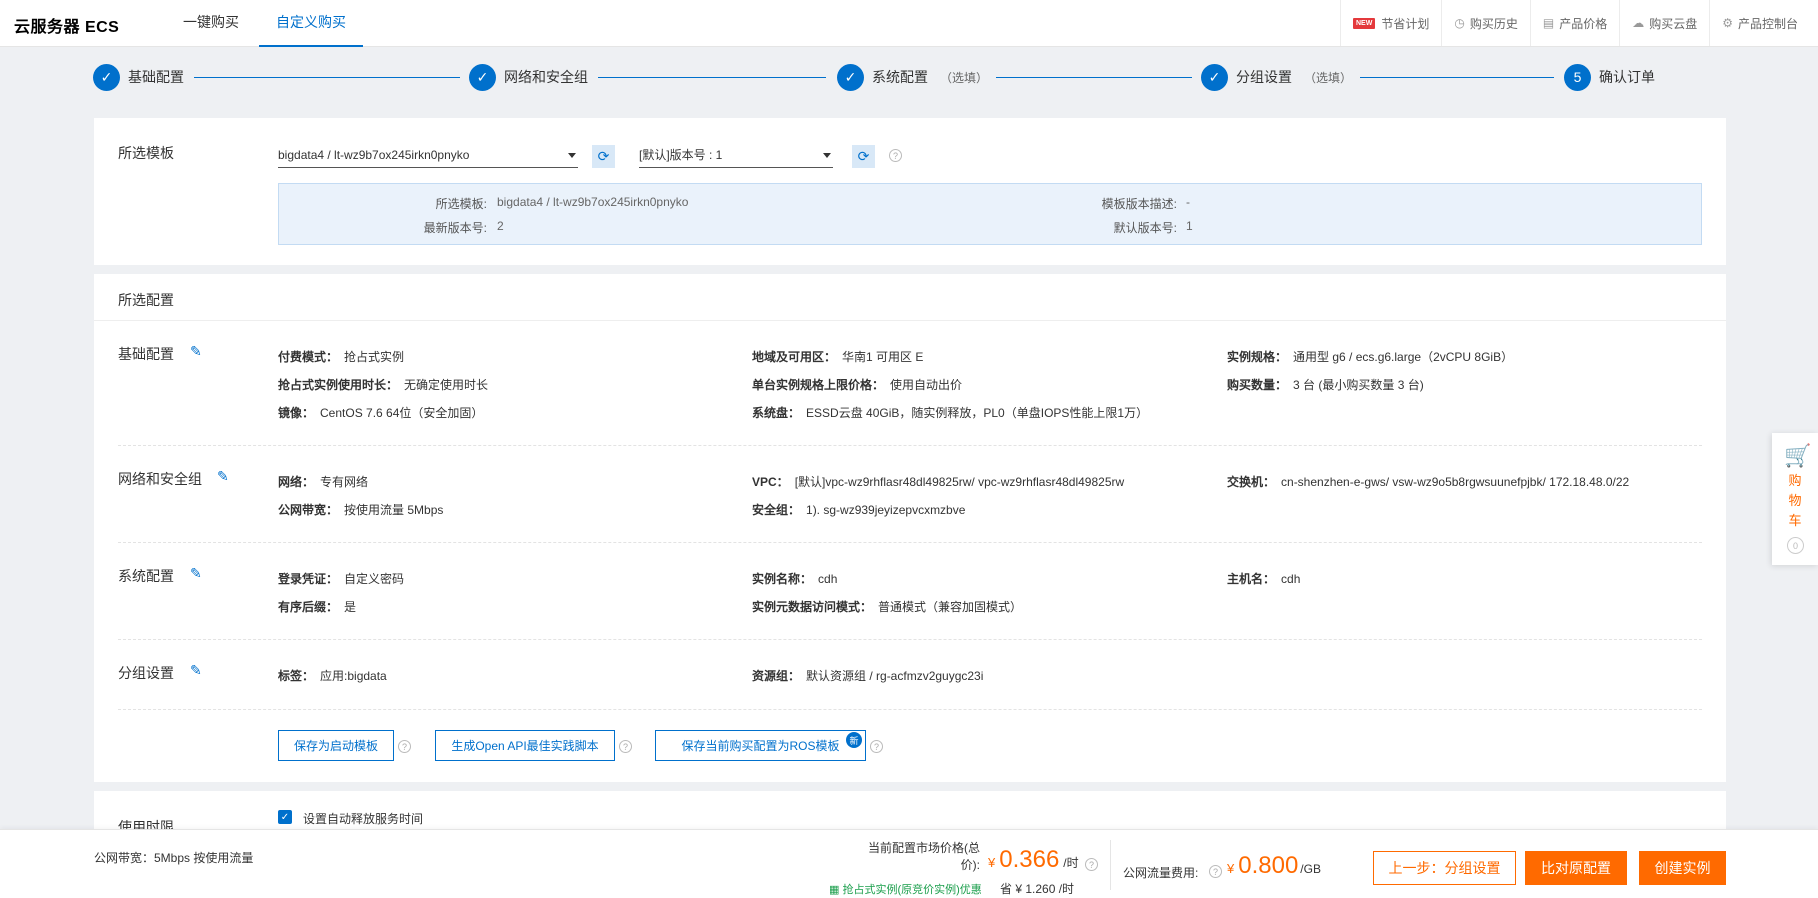 This screenshot has height=898, width=1818. I want to click on per-hour: /时, so click(1071, 863).